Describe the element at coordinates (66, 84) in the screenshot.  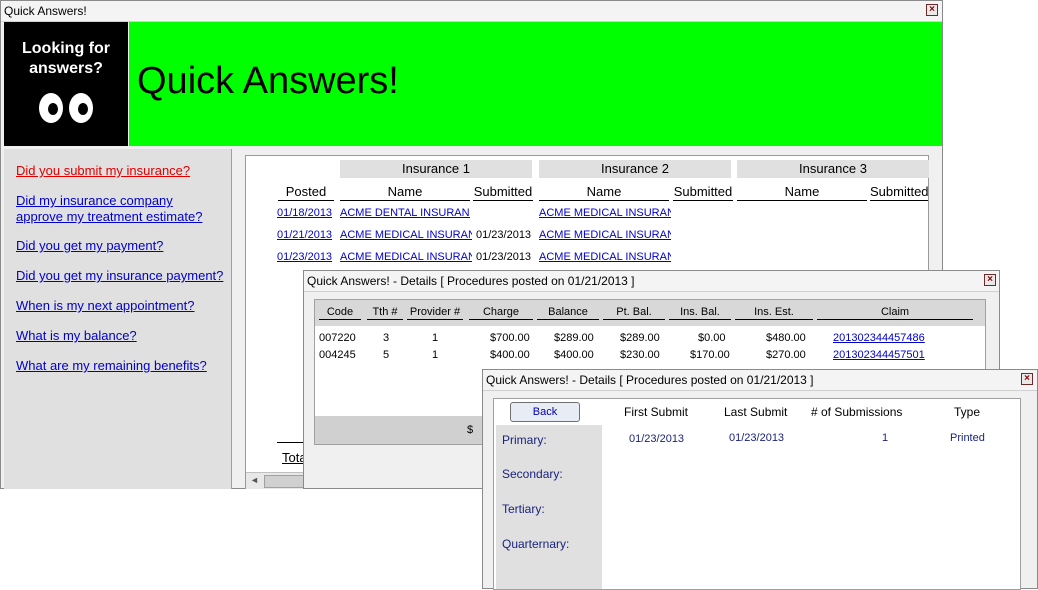
I see `logo: Looking for answers?` at that location.